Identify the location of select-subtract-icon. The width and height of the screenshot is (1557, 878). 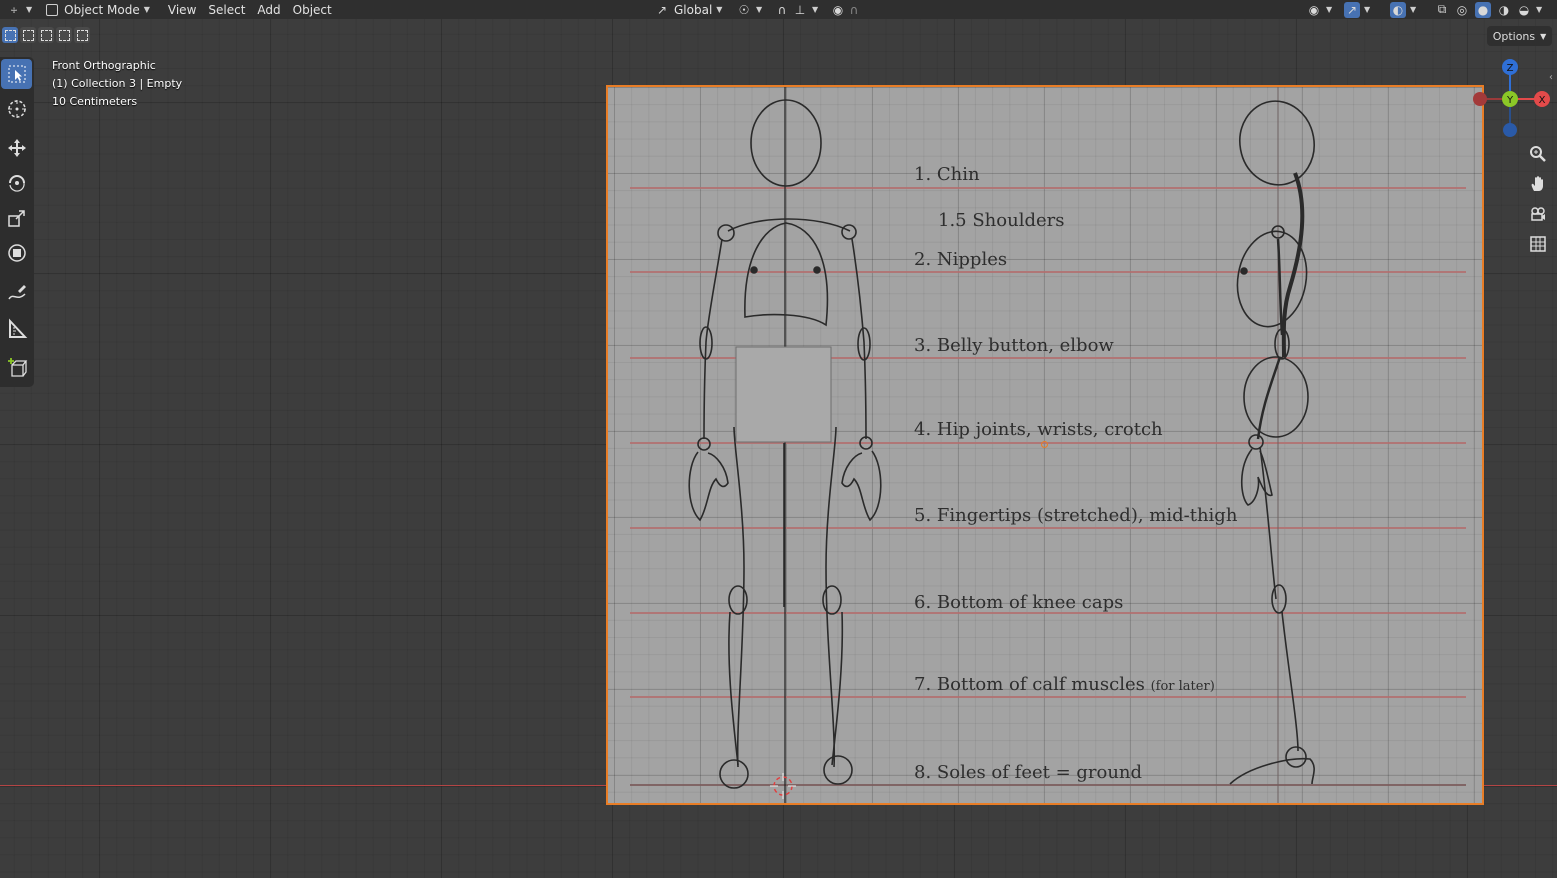
(46, 35).